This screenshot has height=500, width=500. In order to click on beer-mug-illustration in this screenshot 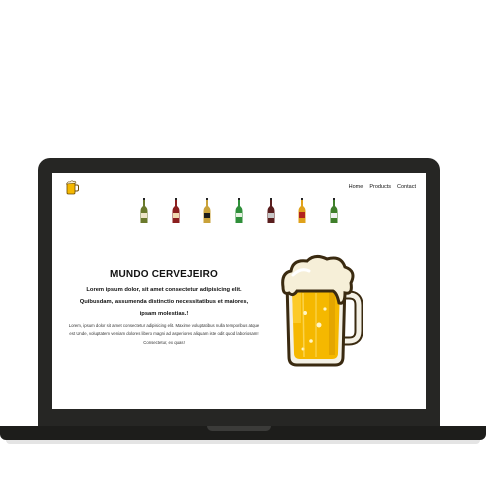, I will do `click(322, 310)`.